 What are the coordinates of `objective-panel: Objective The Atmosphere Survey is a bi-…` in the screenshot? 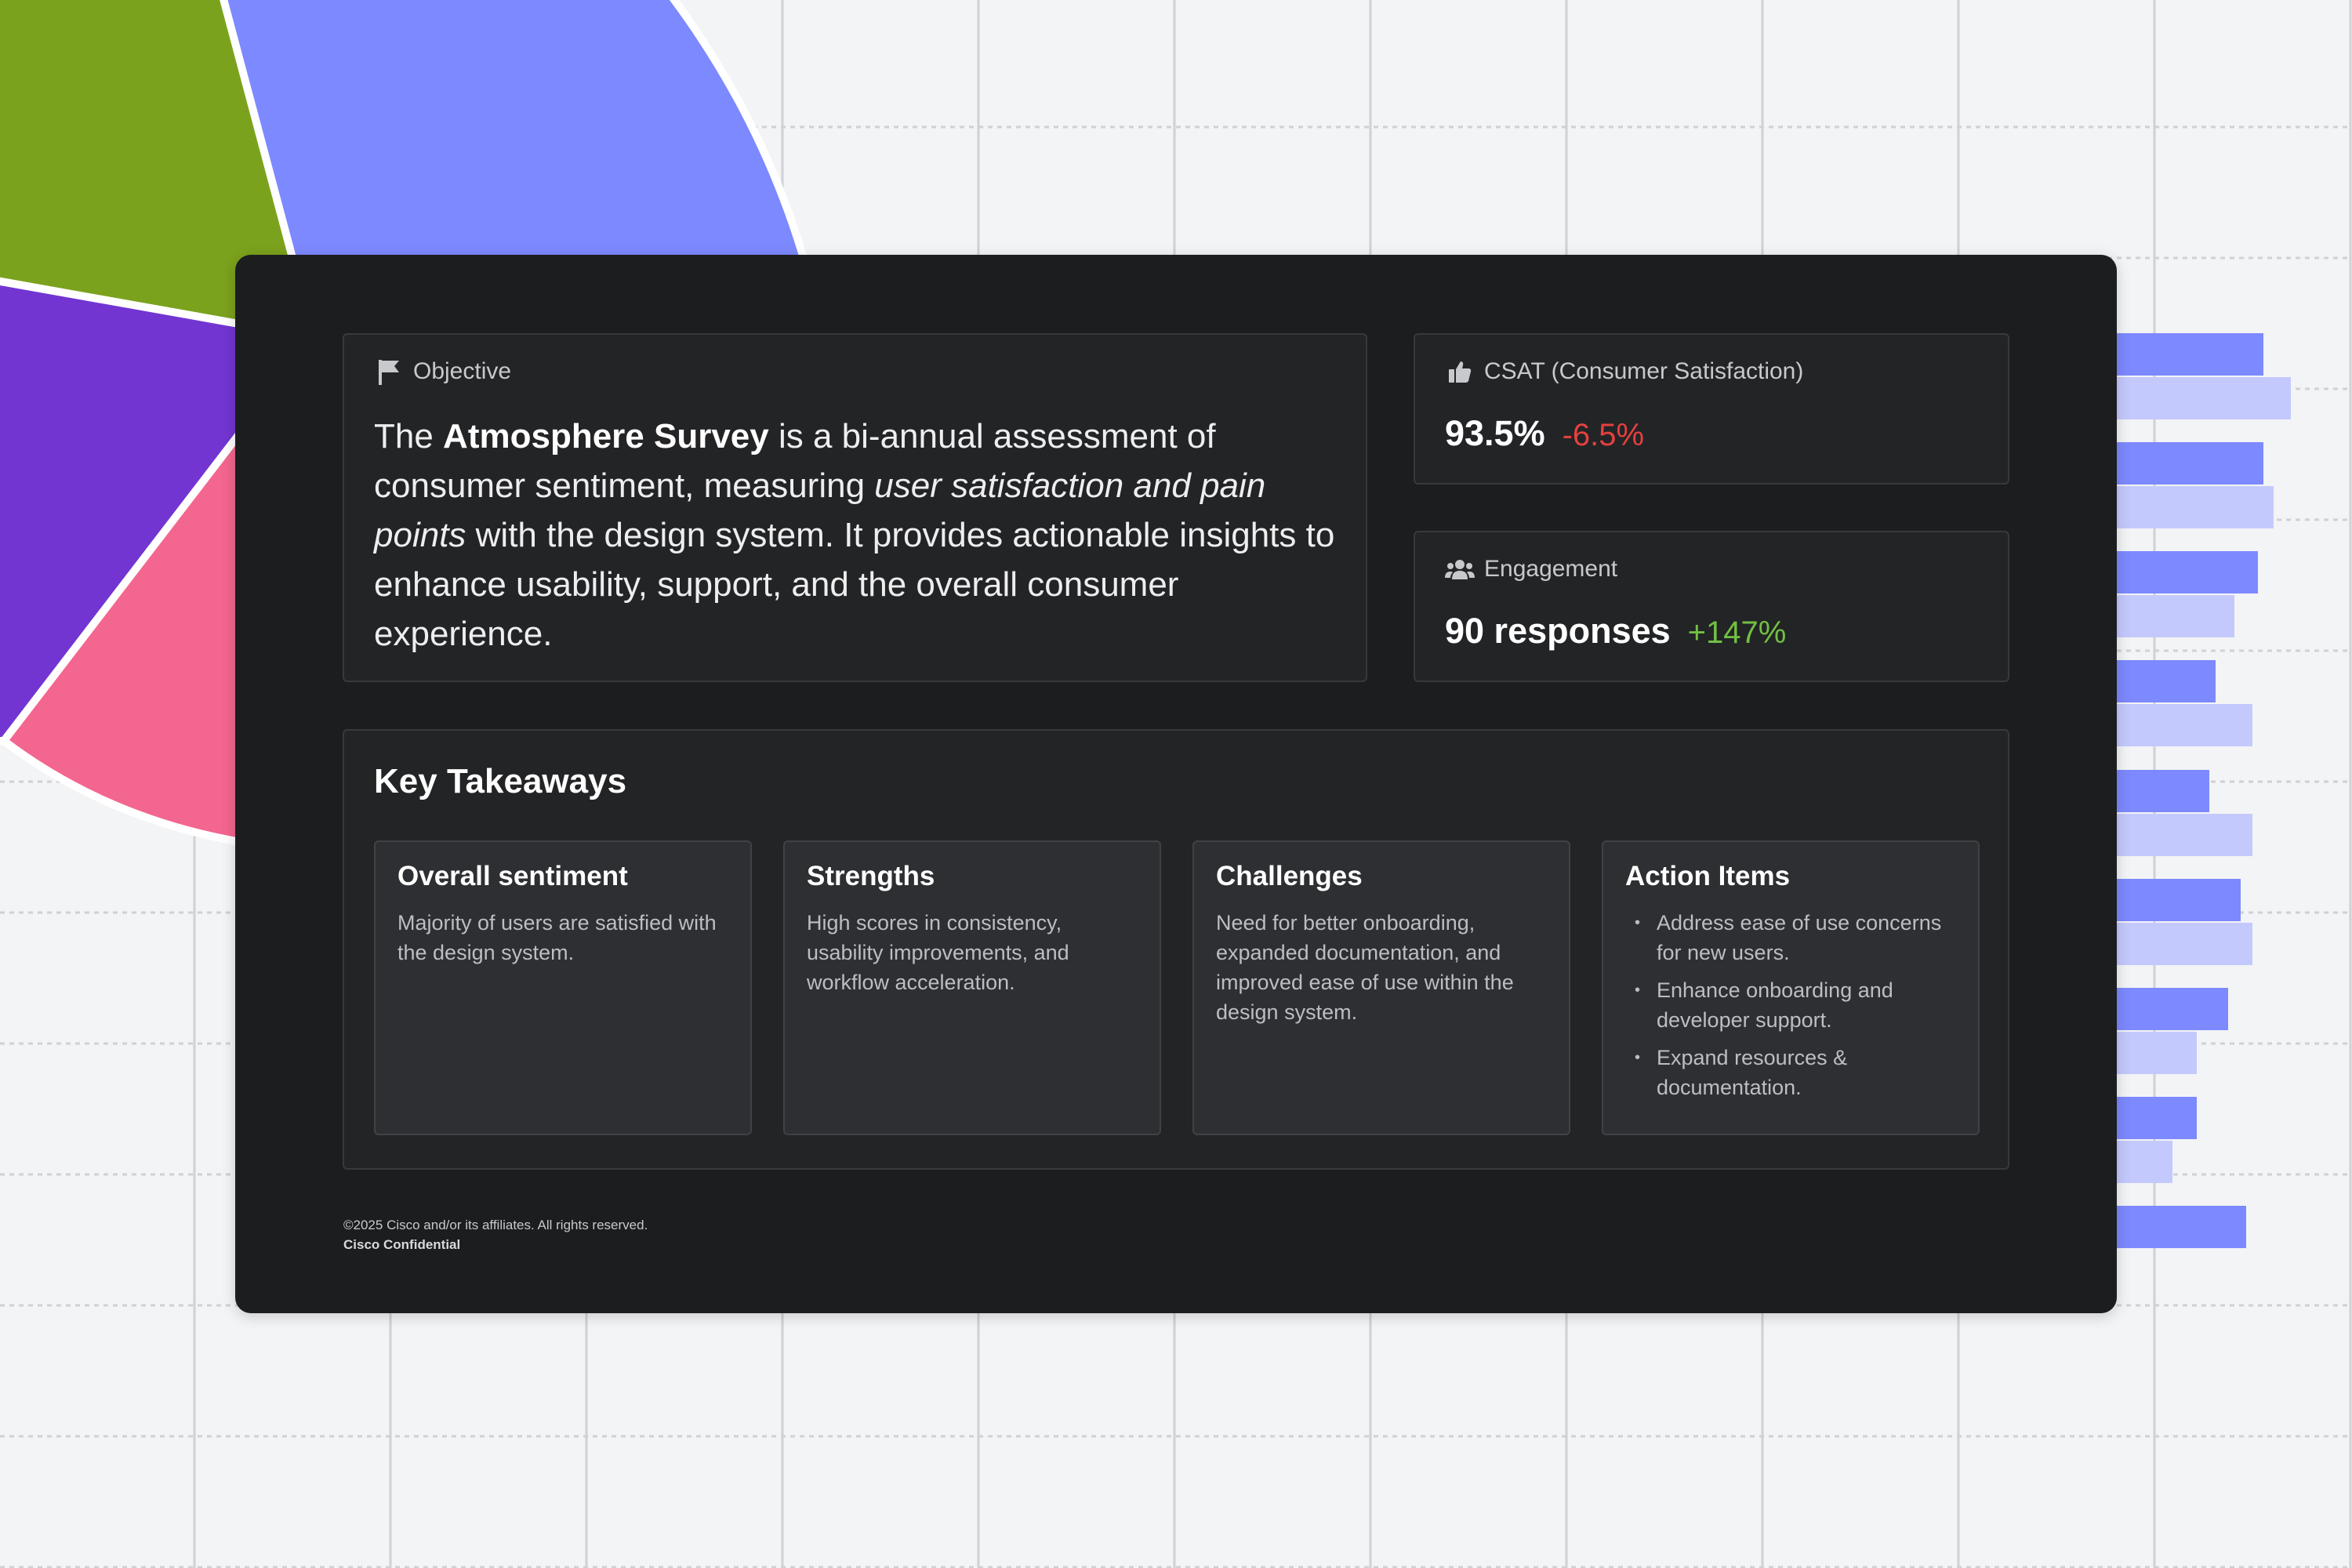 It's located at (855, 507).